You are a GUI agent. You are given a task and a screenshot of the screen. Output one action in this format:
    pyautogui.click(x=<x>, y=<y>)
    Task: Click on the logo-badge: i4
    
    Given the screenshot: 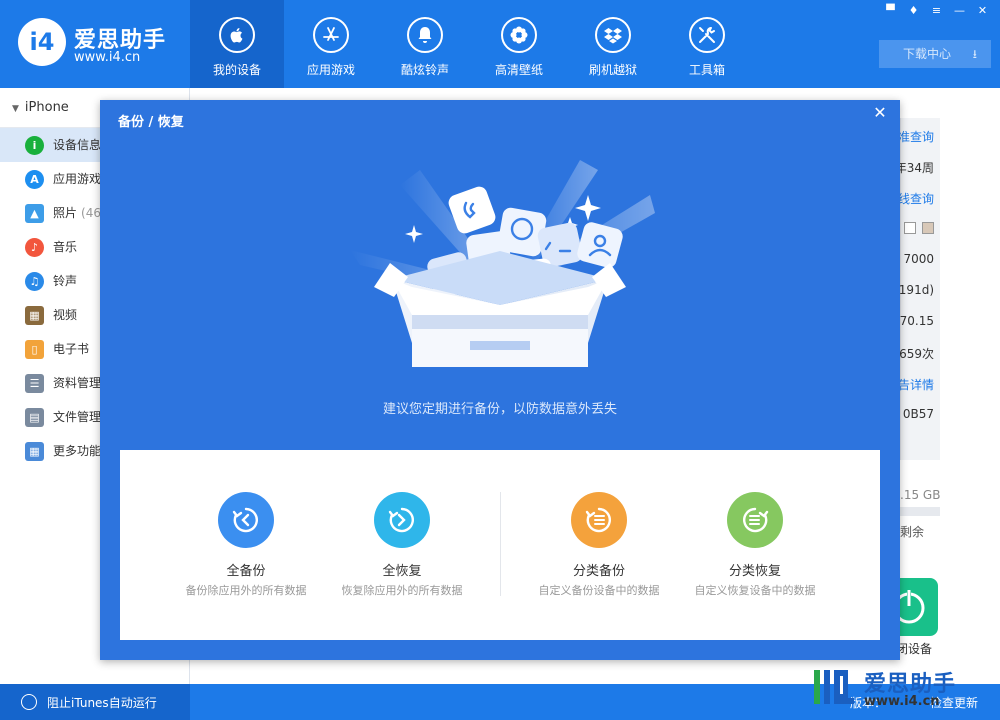 What is the action you would take?
    pyautogui.click(x=42, y=42)
    